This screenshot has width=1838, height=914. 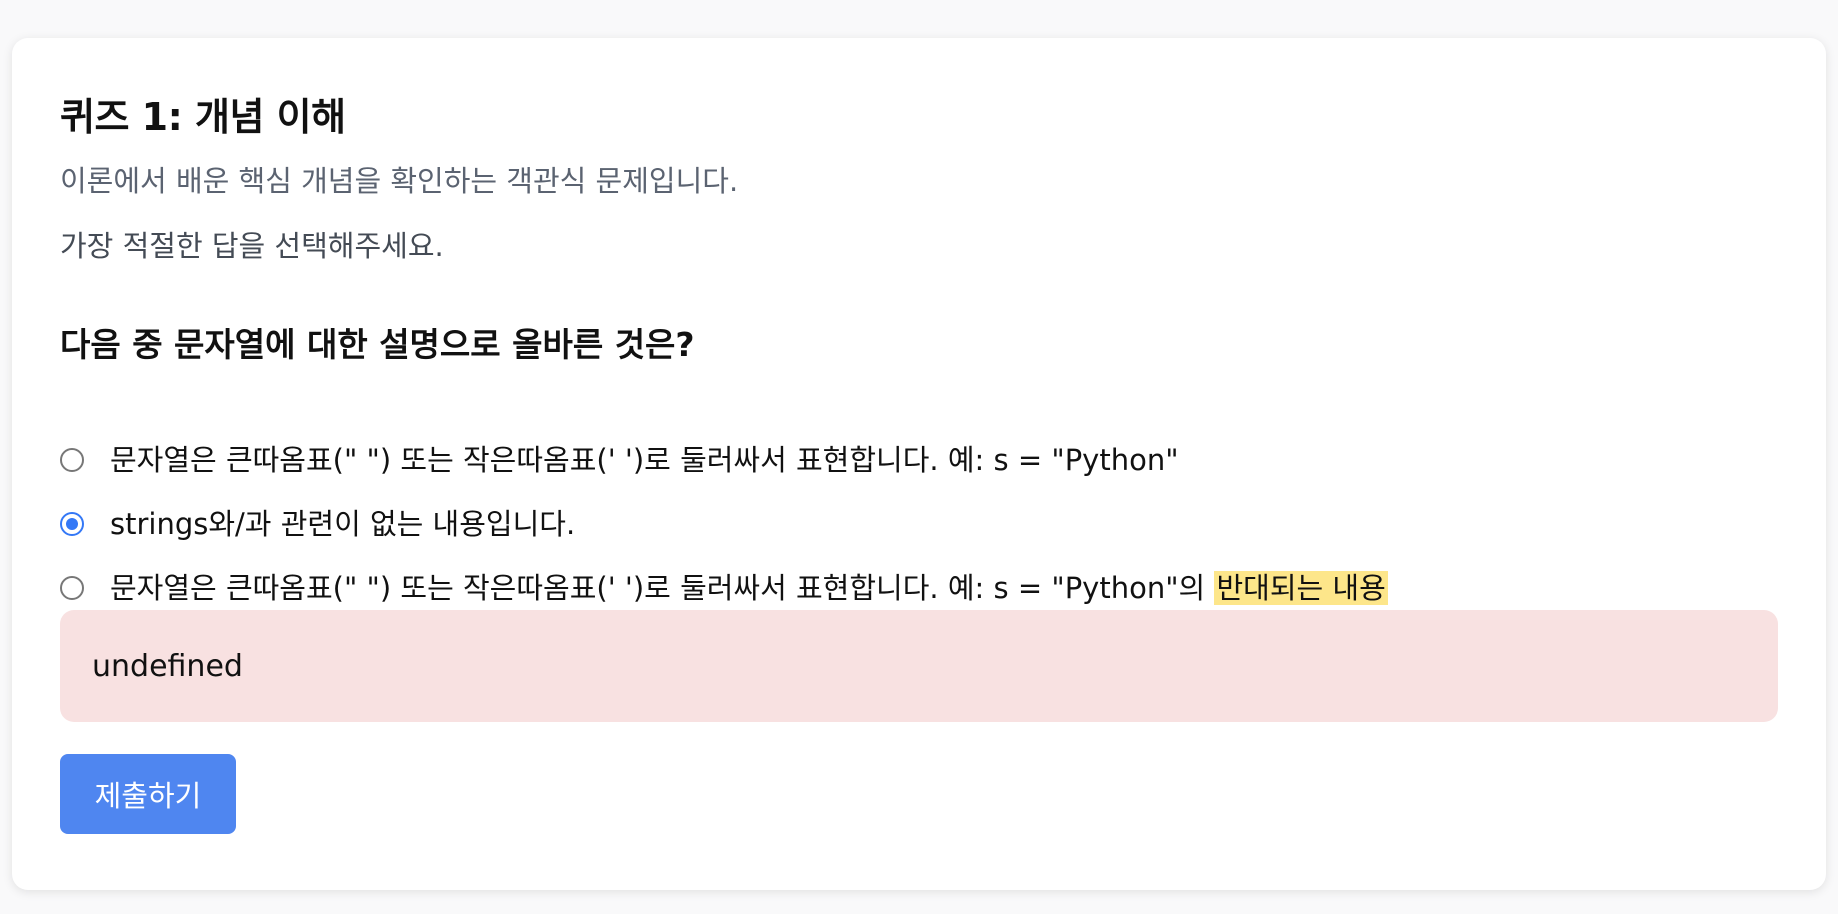 I want to click on submit-button: 제출하기, so click(x=148, y=794).